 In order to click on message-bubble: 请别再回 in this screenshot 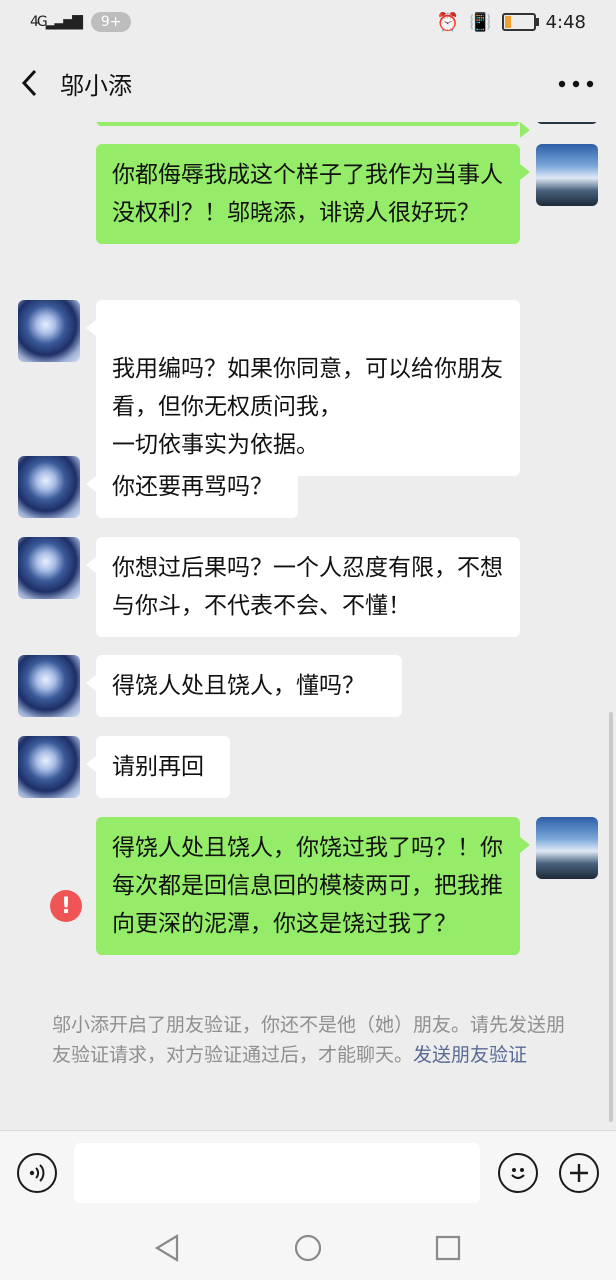, I will do `click(158, 767)`.